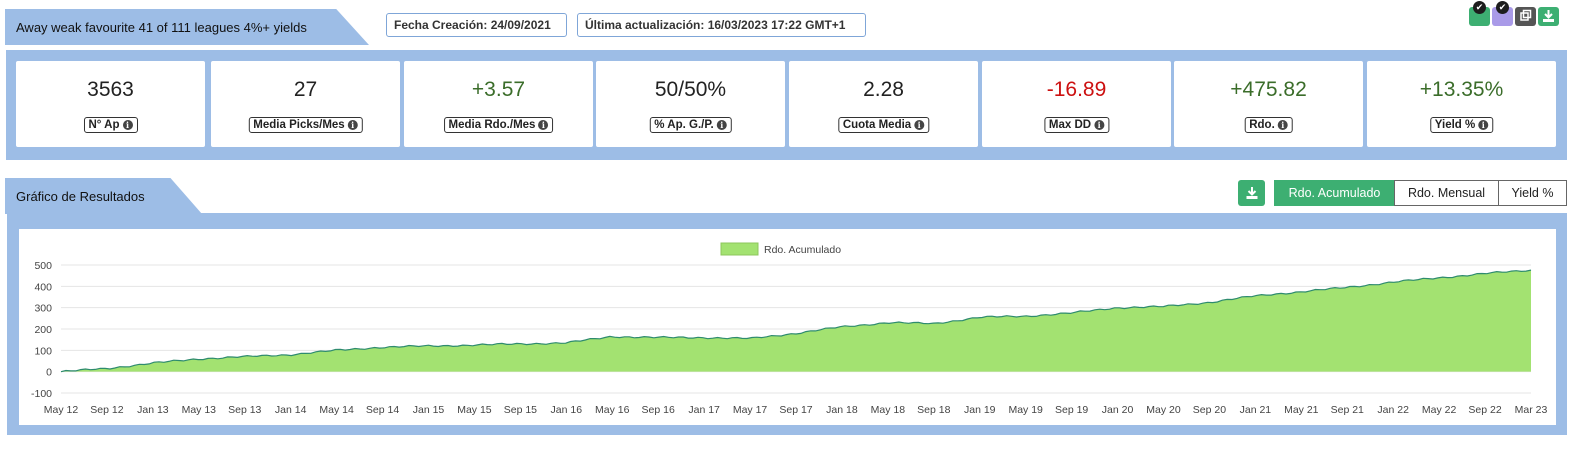  What do you see at coordinates (41, 330) in the screenshot?
I see `y-axis: 500 400 300 200 100 0 -100` at bounding box center [41, 330].